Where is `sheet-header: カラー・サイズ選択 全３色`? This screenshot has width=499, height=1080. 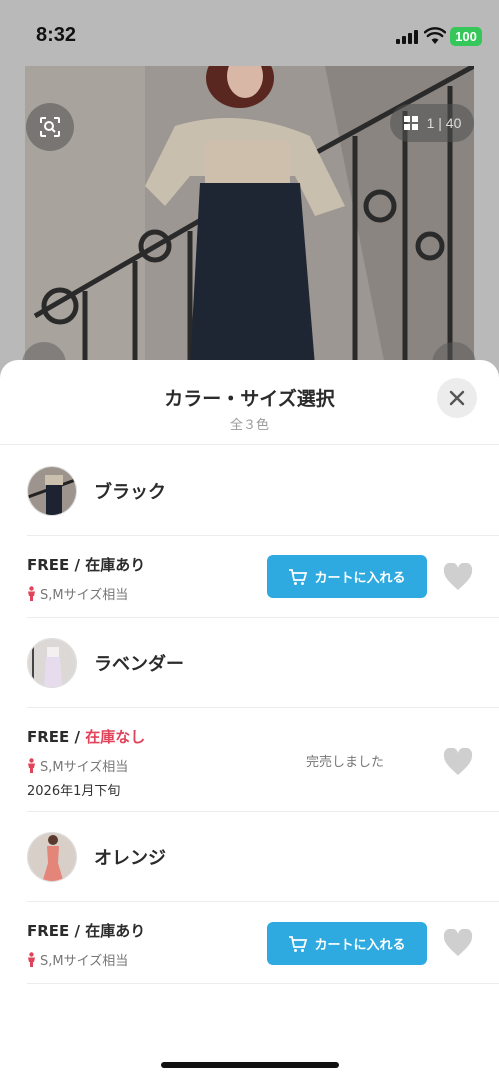 sheet-header: カラー・サイズ選択 全３色 is located at coordinates (249, 402).